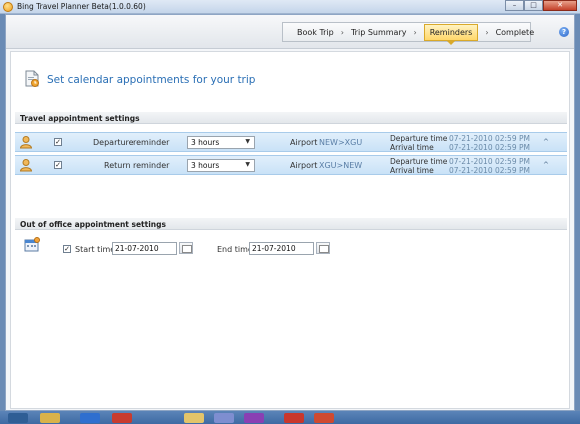 The image size is (580, 424). I want to click on departure-route: NEW>XGU, so click(341, 142).